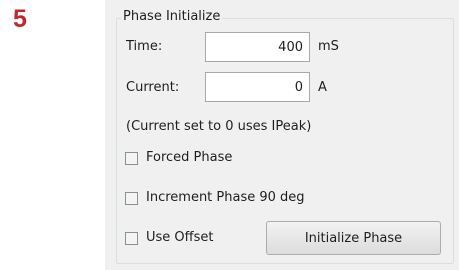  What do you see at coordinates (180, 237) in the screenshot?
I see `use-offset-label: Use Offset` at bounding box center [180, 237].